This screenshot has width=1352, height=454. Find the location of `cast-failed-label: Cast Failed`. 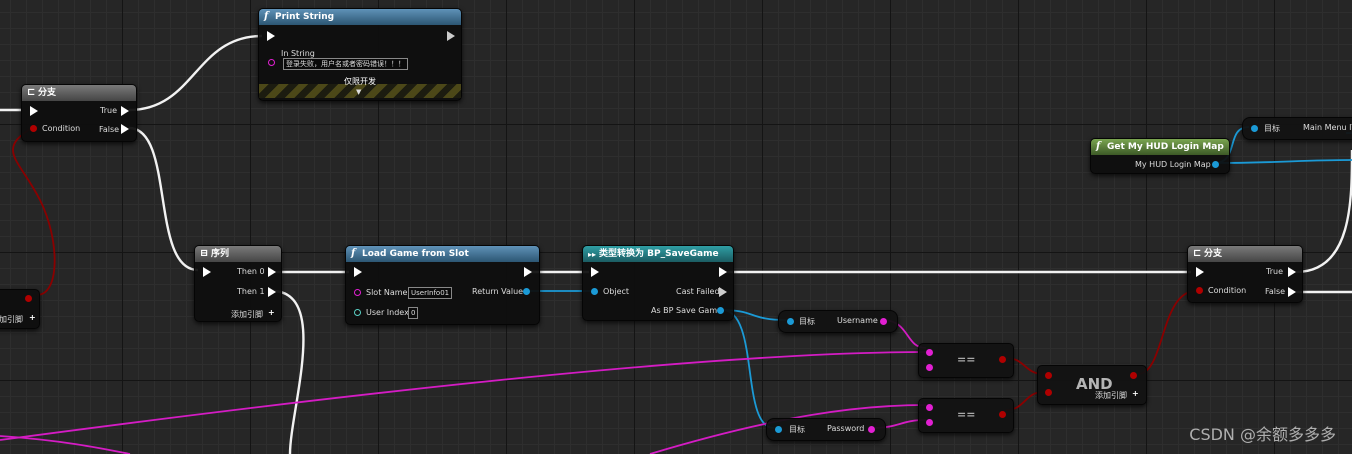

cast-failed-label: Cast Failed is located at coordinates (698, 291).